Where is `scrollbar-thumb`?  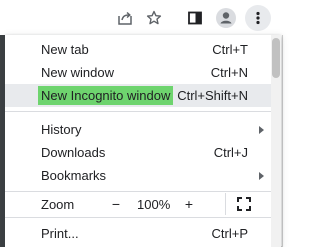 scrollbar-thumb is located at coordinates (276, 58).